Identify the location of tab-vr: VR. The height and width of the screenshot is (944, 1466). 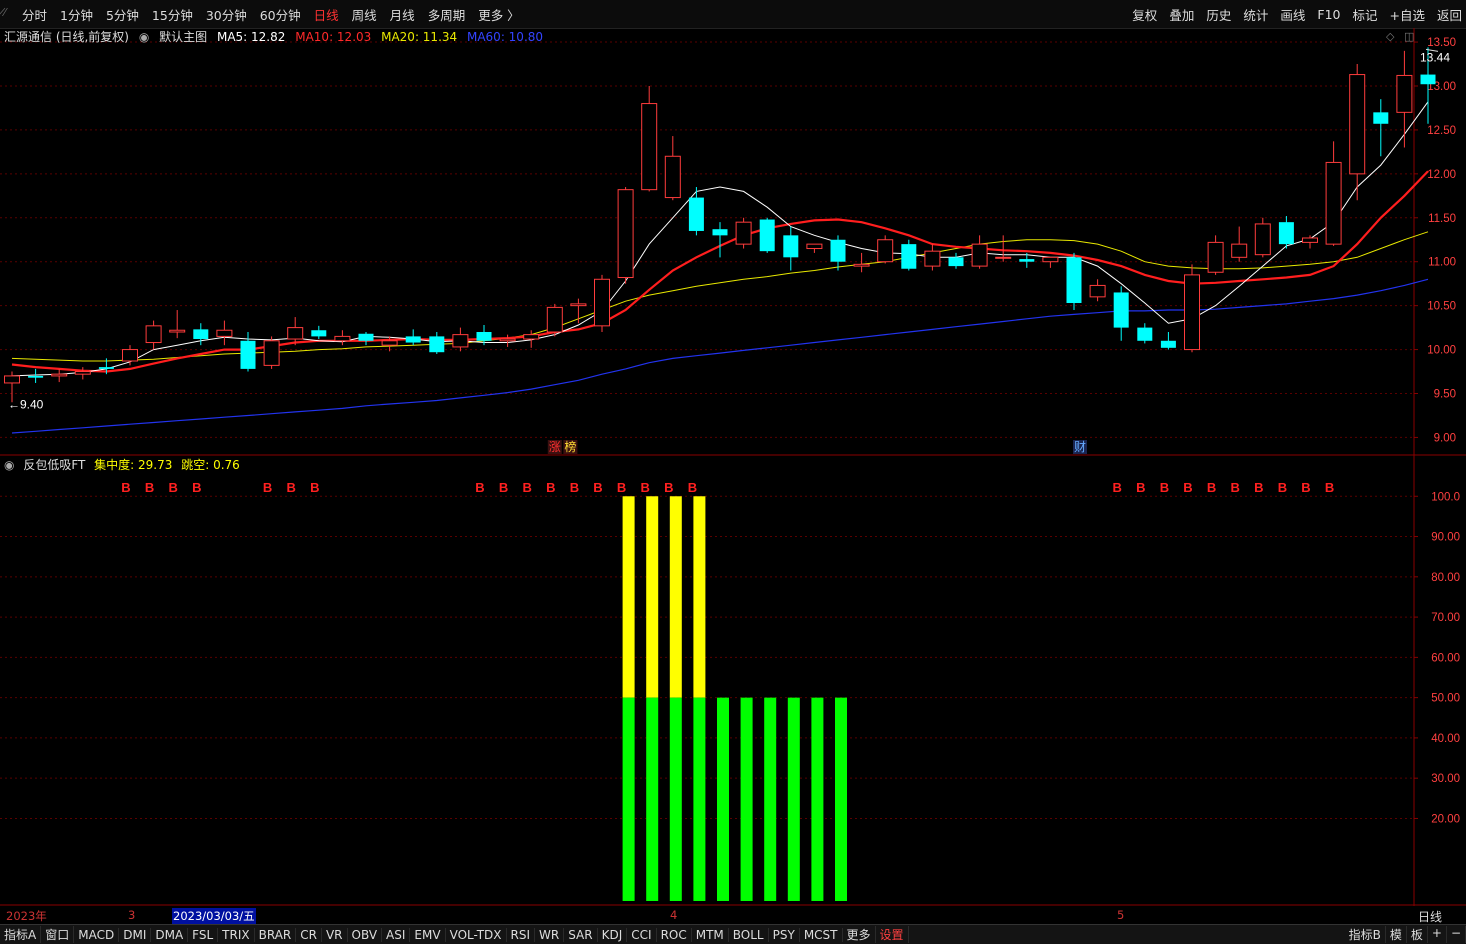
(335, 934).